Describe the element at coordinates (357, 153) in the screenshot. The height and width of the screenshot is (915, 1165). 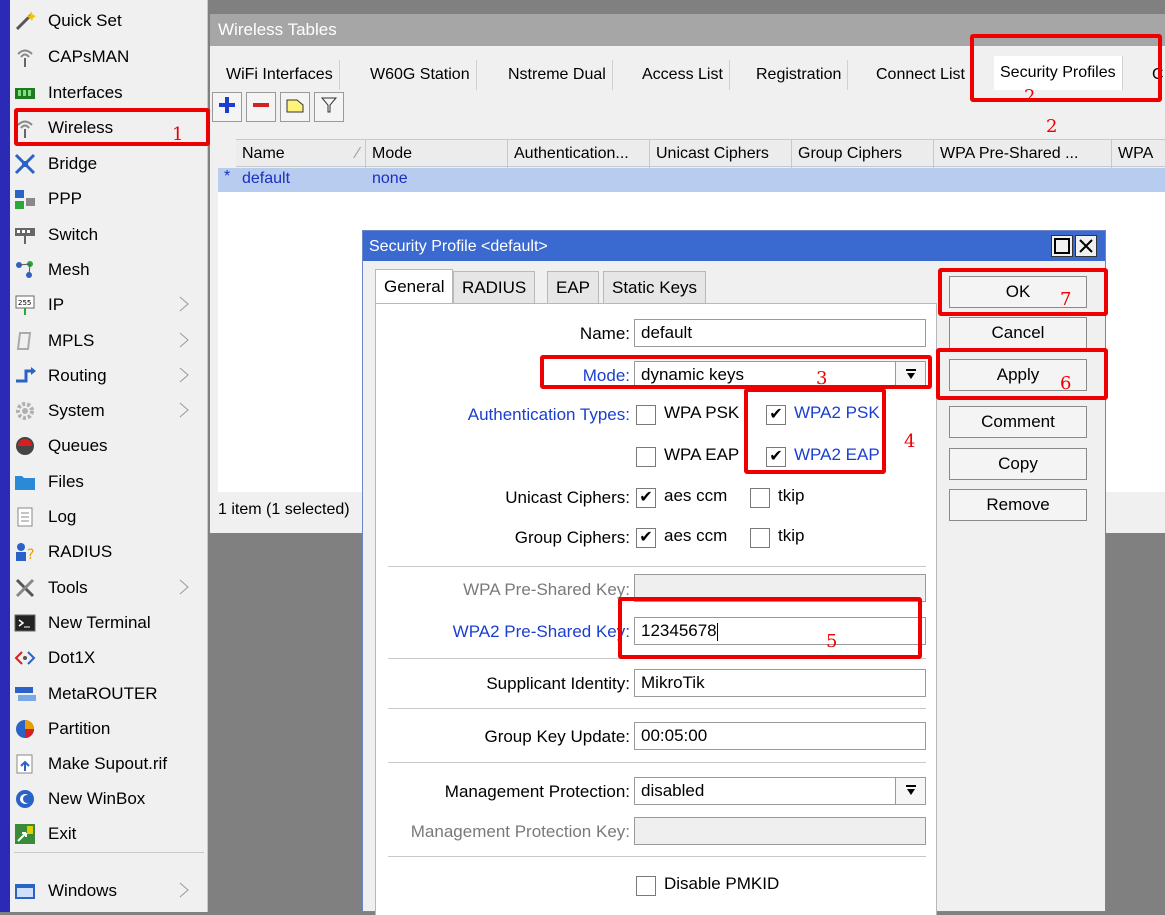
I see `sort-icon: ∕` at that location.